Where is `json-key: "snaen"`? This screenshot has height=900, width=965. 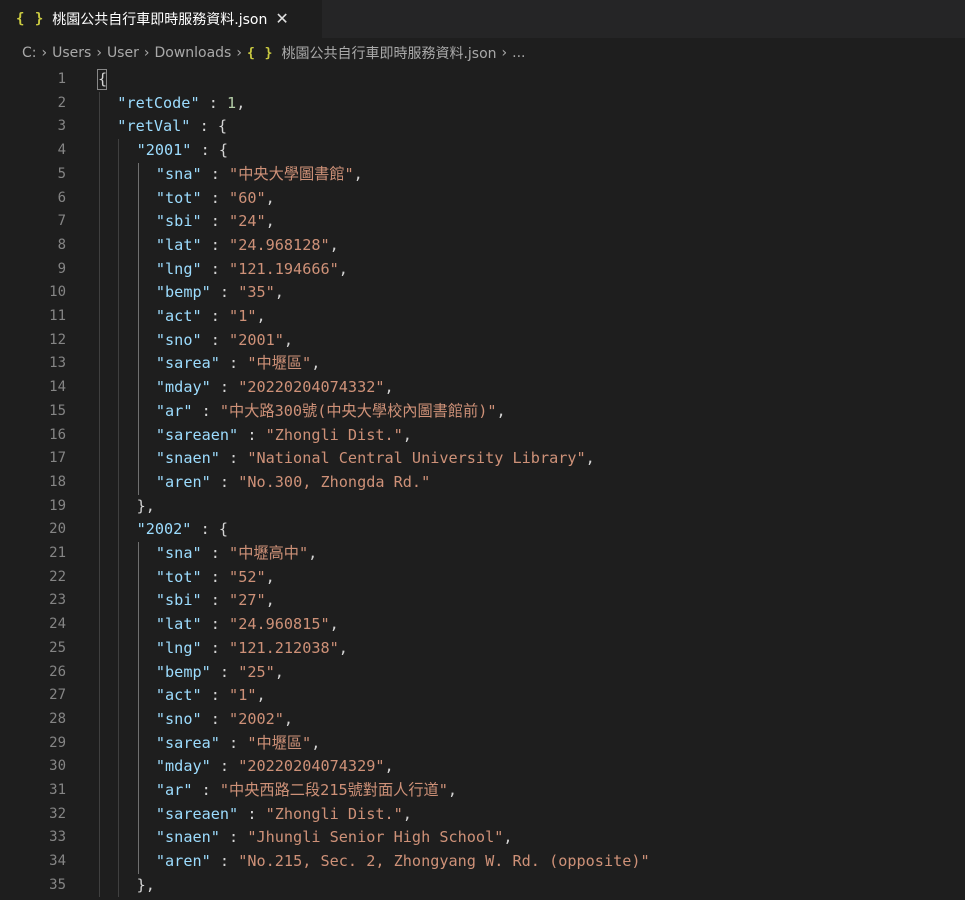
json-key: "snaen" is located at coordinates (187, 458).